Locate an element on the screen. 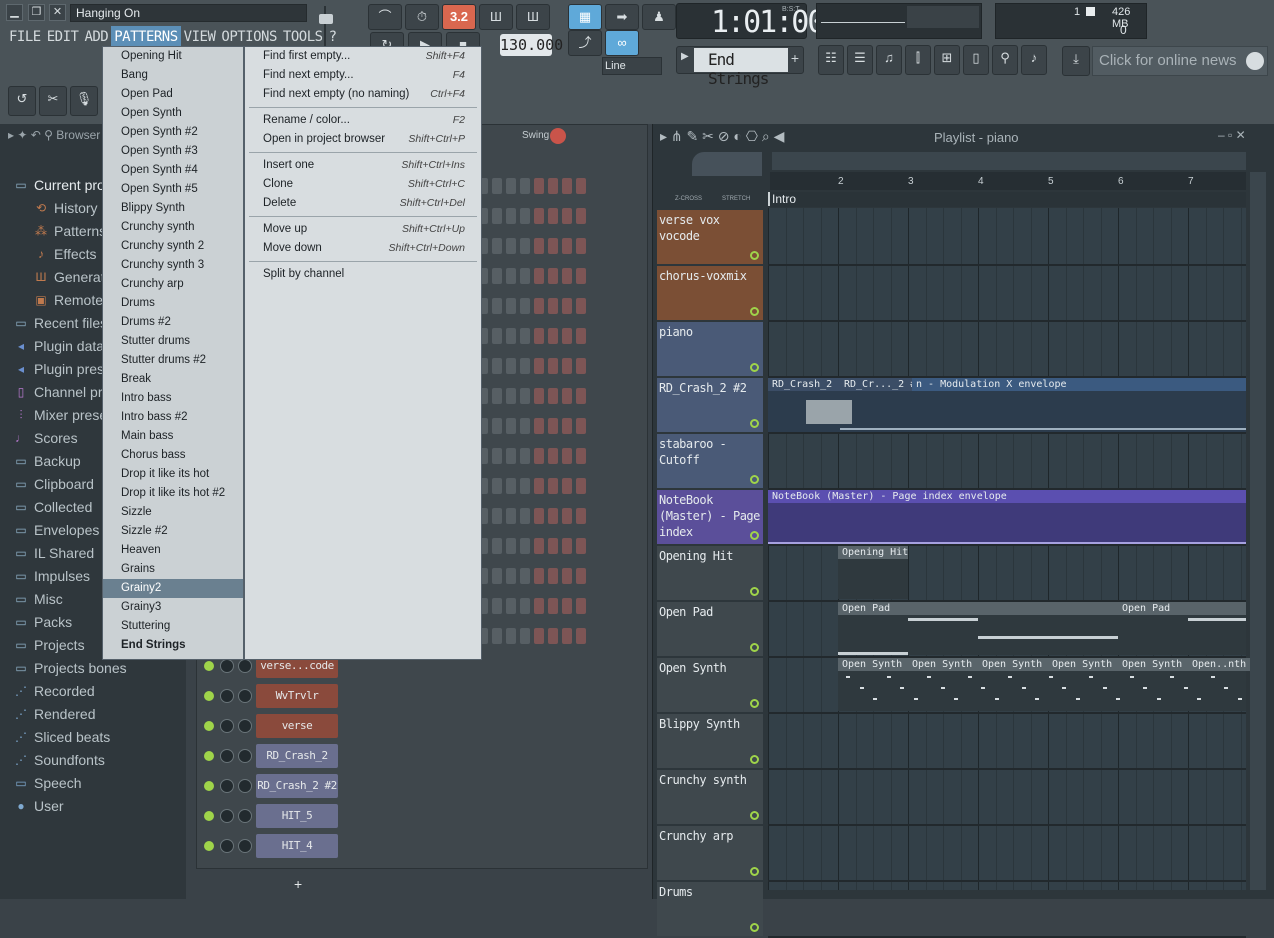 The width and height of the screenshot is (1274, 938). playlist-track-header: stabaroo - Cutoff is located at coordinates (710, 461).